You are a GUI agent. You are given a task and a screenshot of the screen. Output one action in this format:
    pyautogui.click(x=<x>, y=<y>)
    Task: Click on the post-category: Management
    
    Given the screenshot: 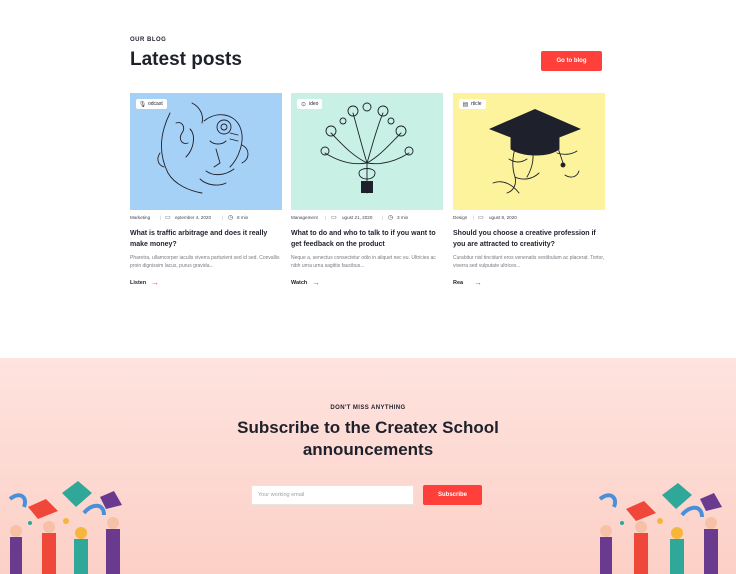 What is the action you would take?
    pyautogui.click(x=304, y=217)
    